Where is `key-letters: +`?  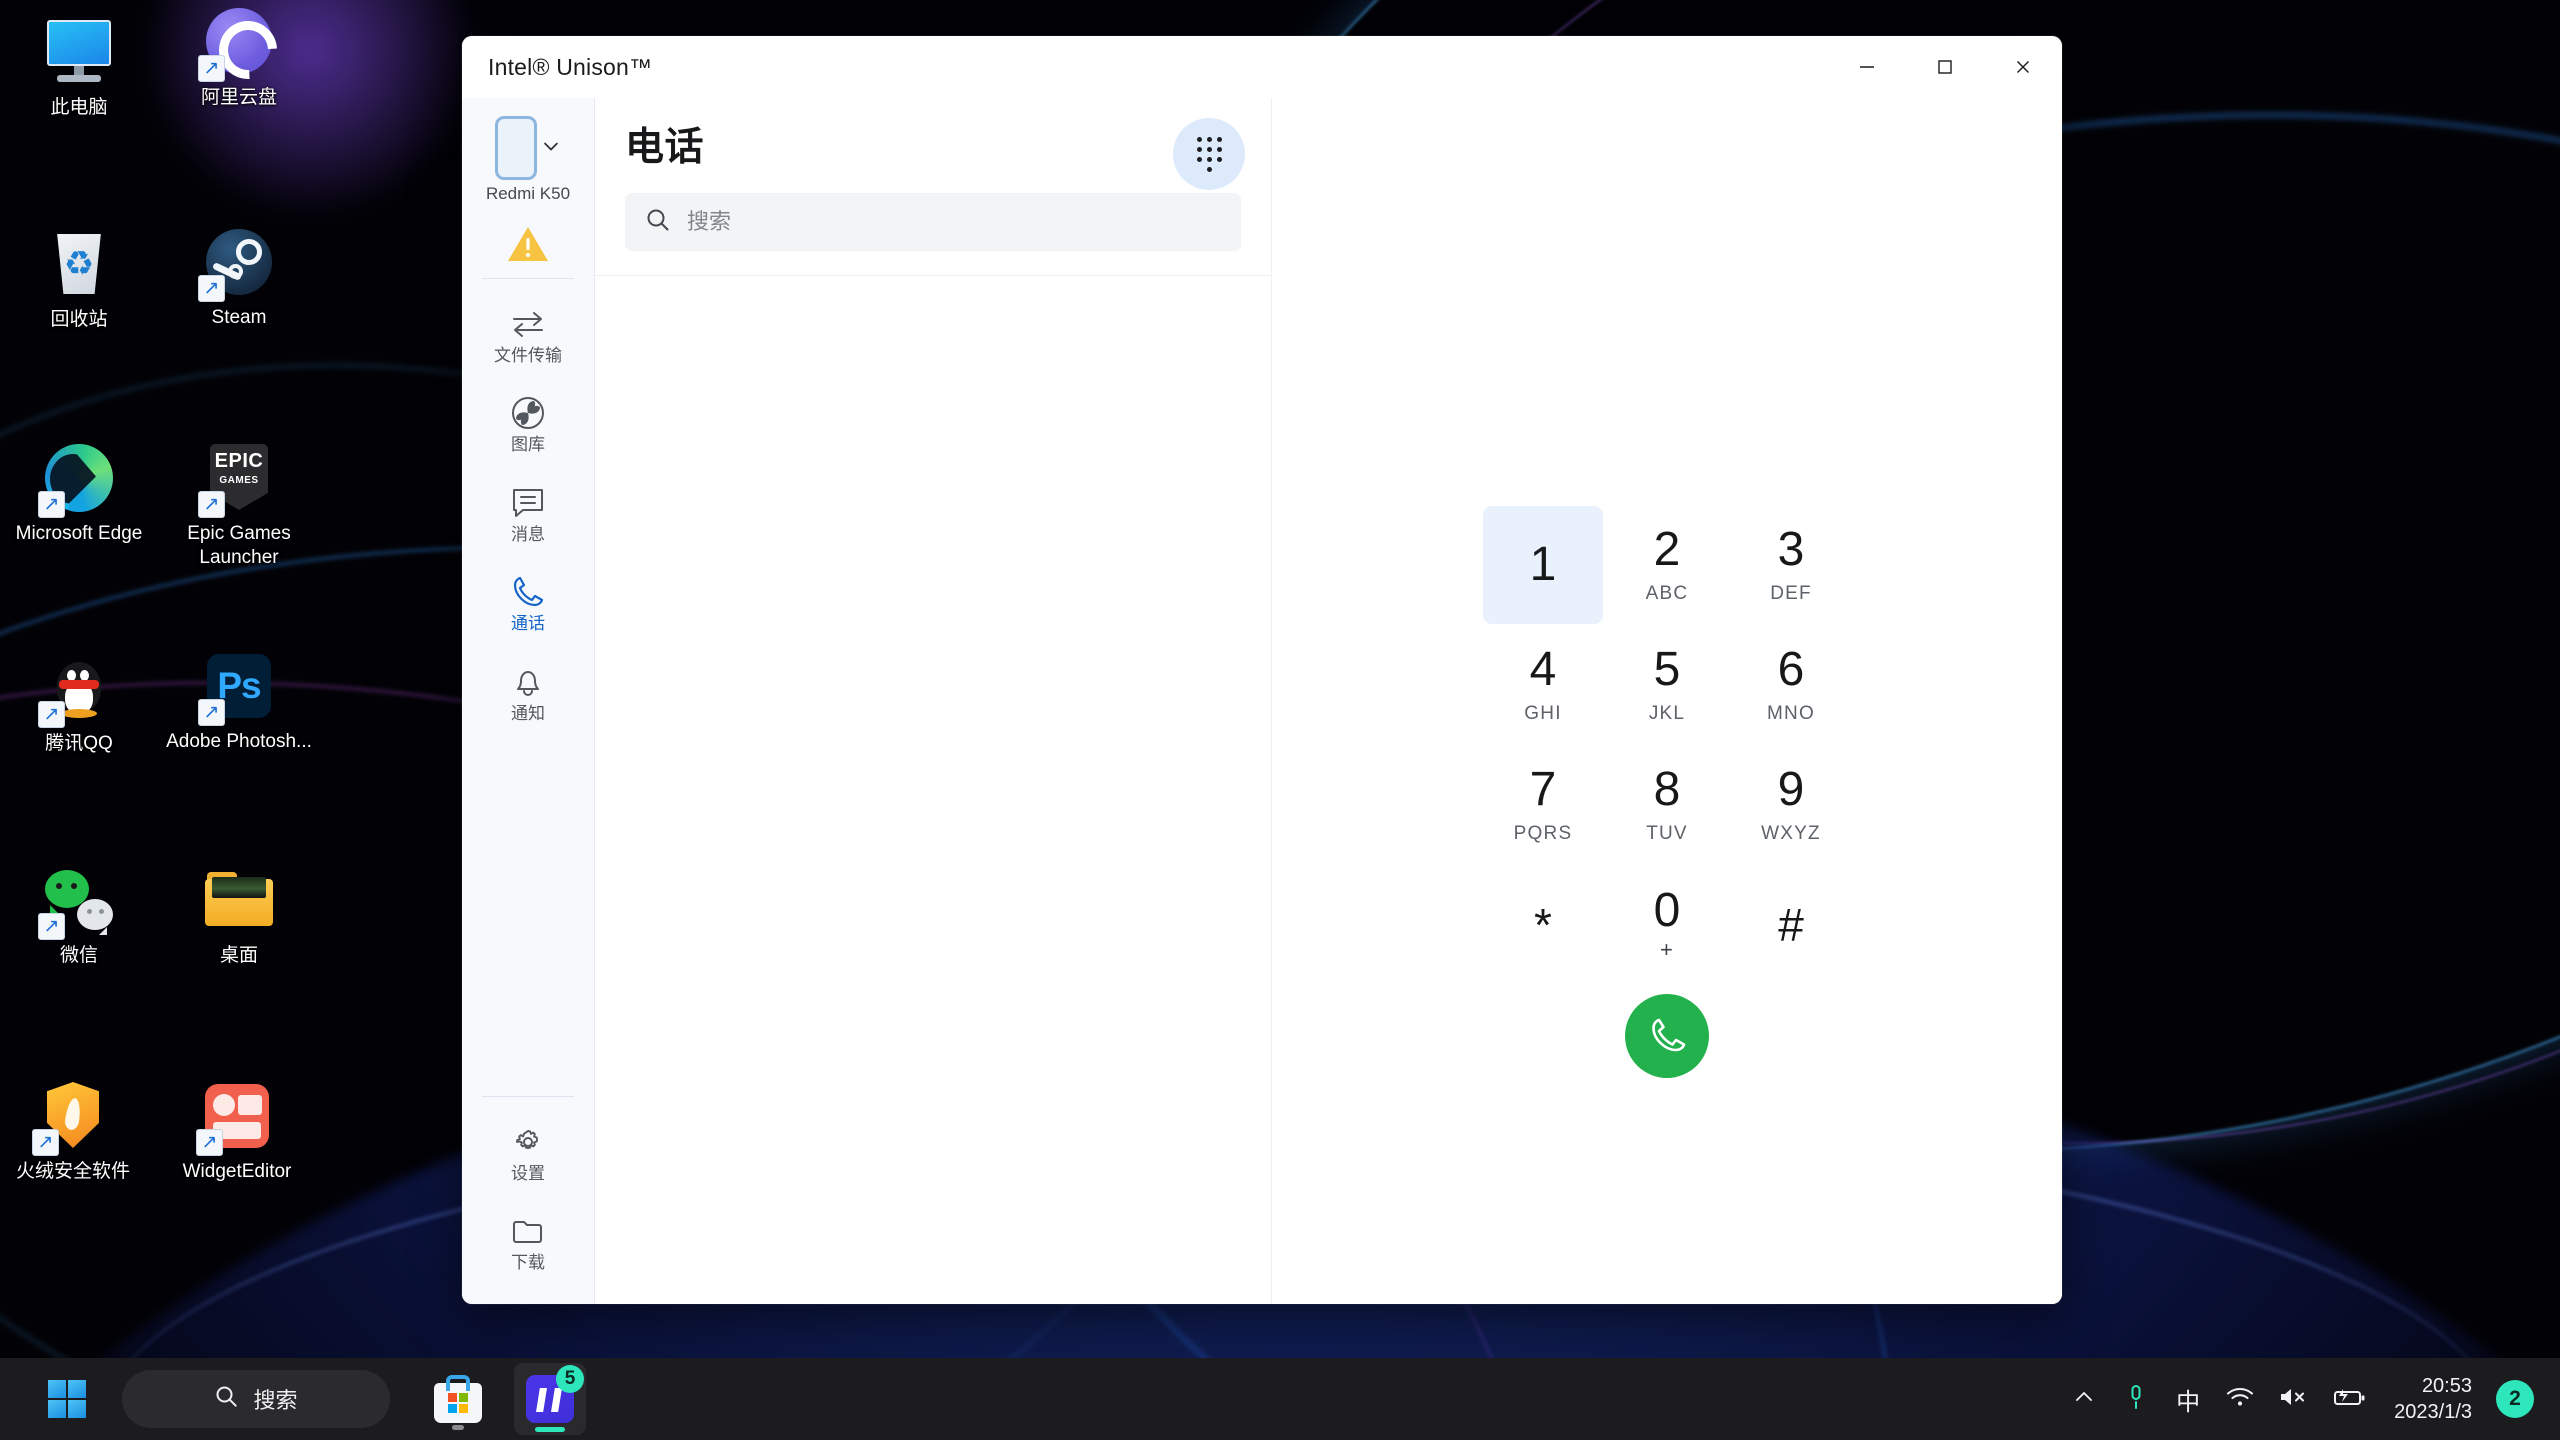
key-letters: + is located at coordinates (1667, 949).